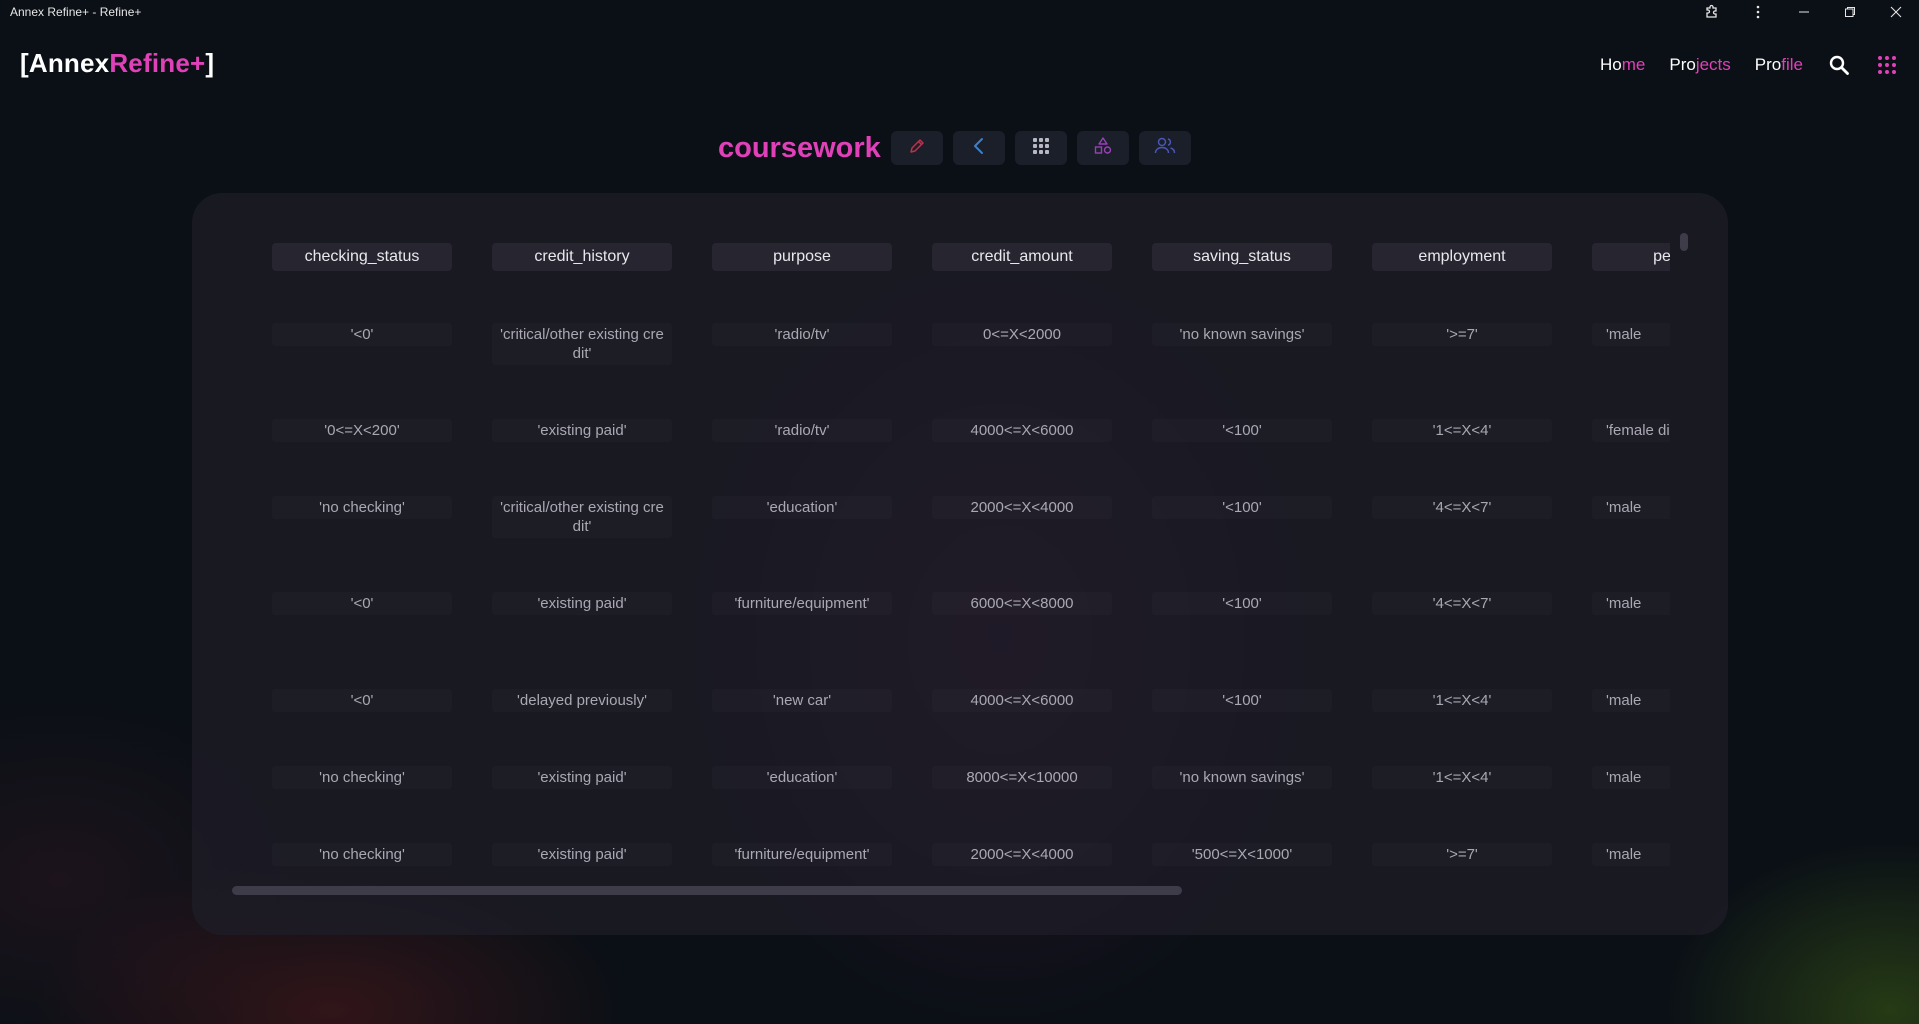  Describe the element at coordinates (802, 257) in the screenshot. I see `column-header: purpose` at that location.